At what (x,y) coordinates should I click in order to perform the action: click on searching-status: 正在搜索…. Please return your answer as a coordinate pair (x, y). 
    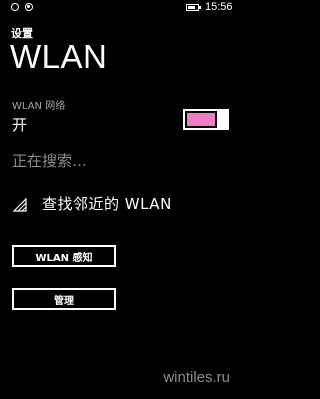
    Looking at the image, I should click on (50, 161).